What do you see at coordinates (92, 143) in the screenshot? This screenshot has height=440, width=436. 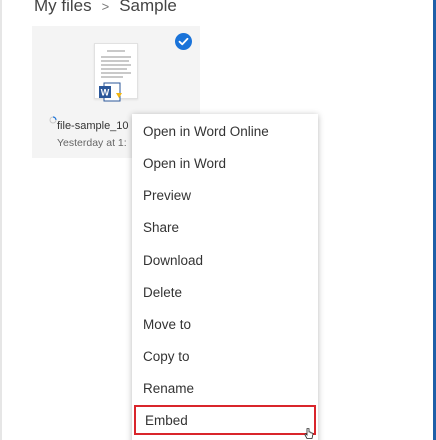 I see `file-modified-date: Yesterday at 1:` at bounding box center [92, 143].